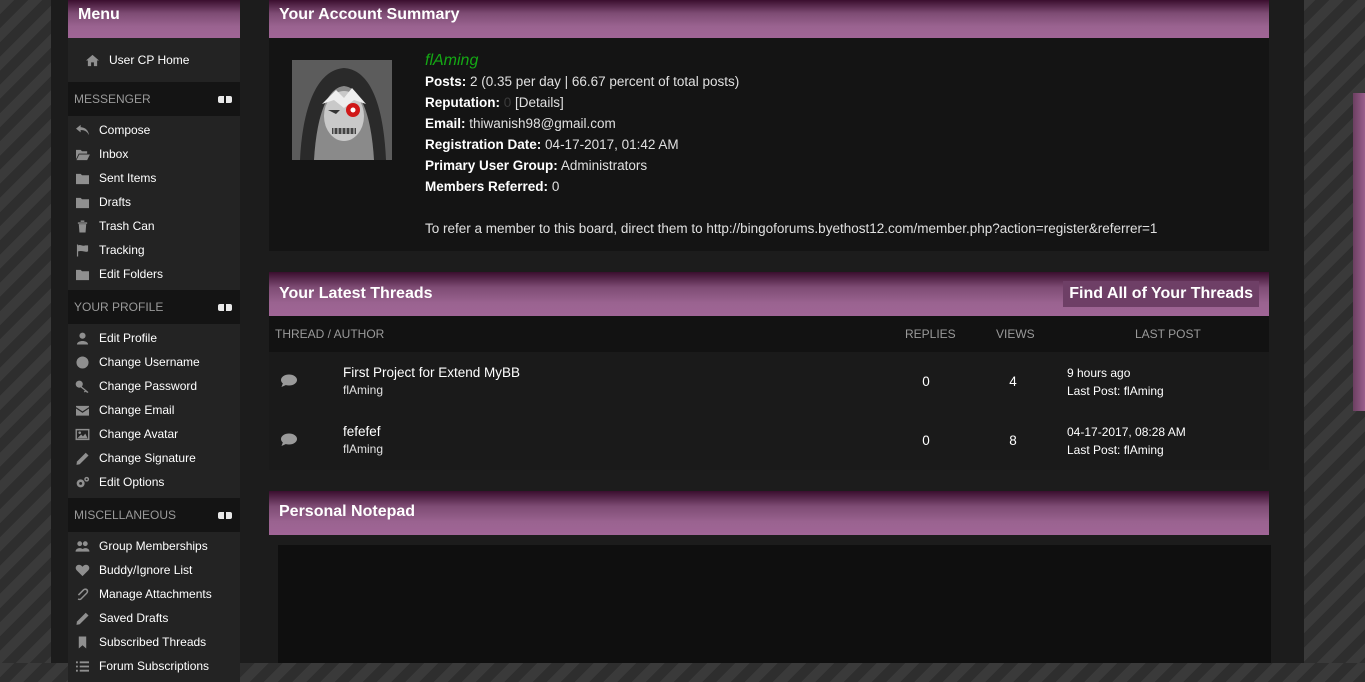 Image resolution: width=1365 pixels, height=682 pixels. Describe the element at coordinates (483, 144) in the screenshot. I see `registration-label: Registration Date:` at that location.